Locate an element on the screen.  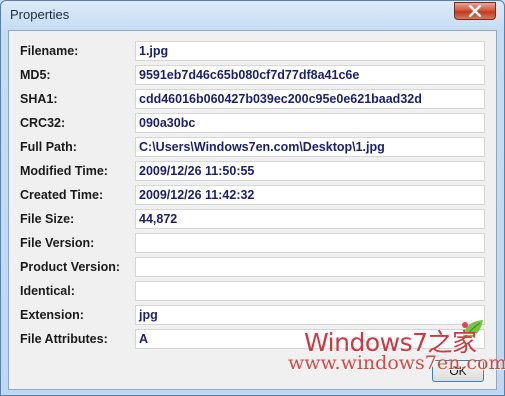
title-bar: Properties is located at coordinates (252, 15).